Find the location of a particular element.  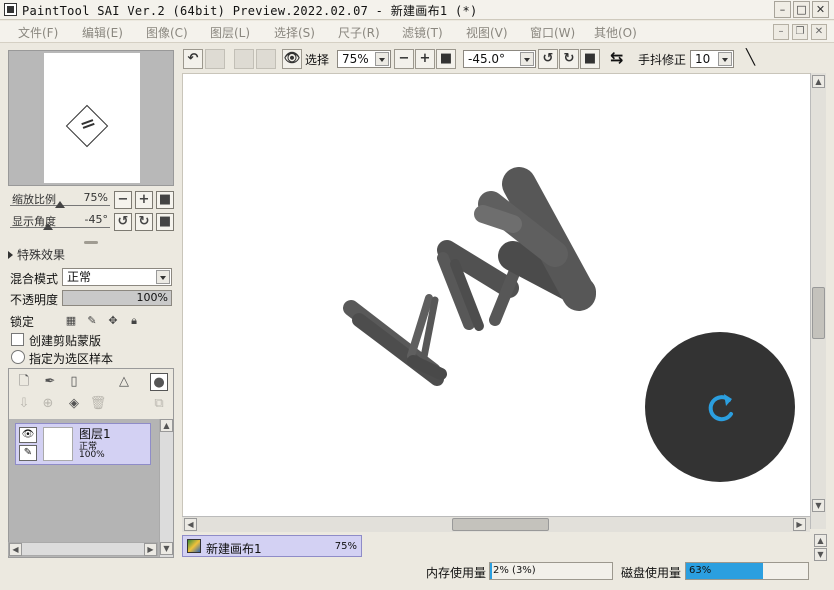

blend-mode-select: 正常 is located at coordinates (117, 277).